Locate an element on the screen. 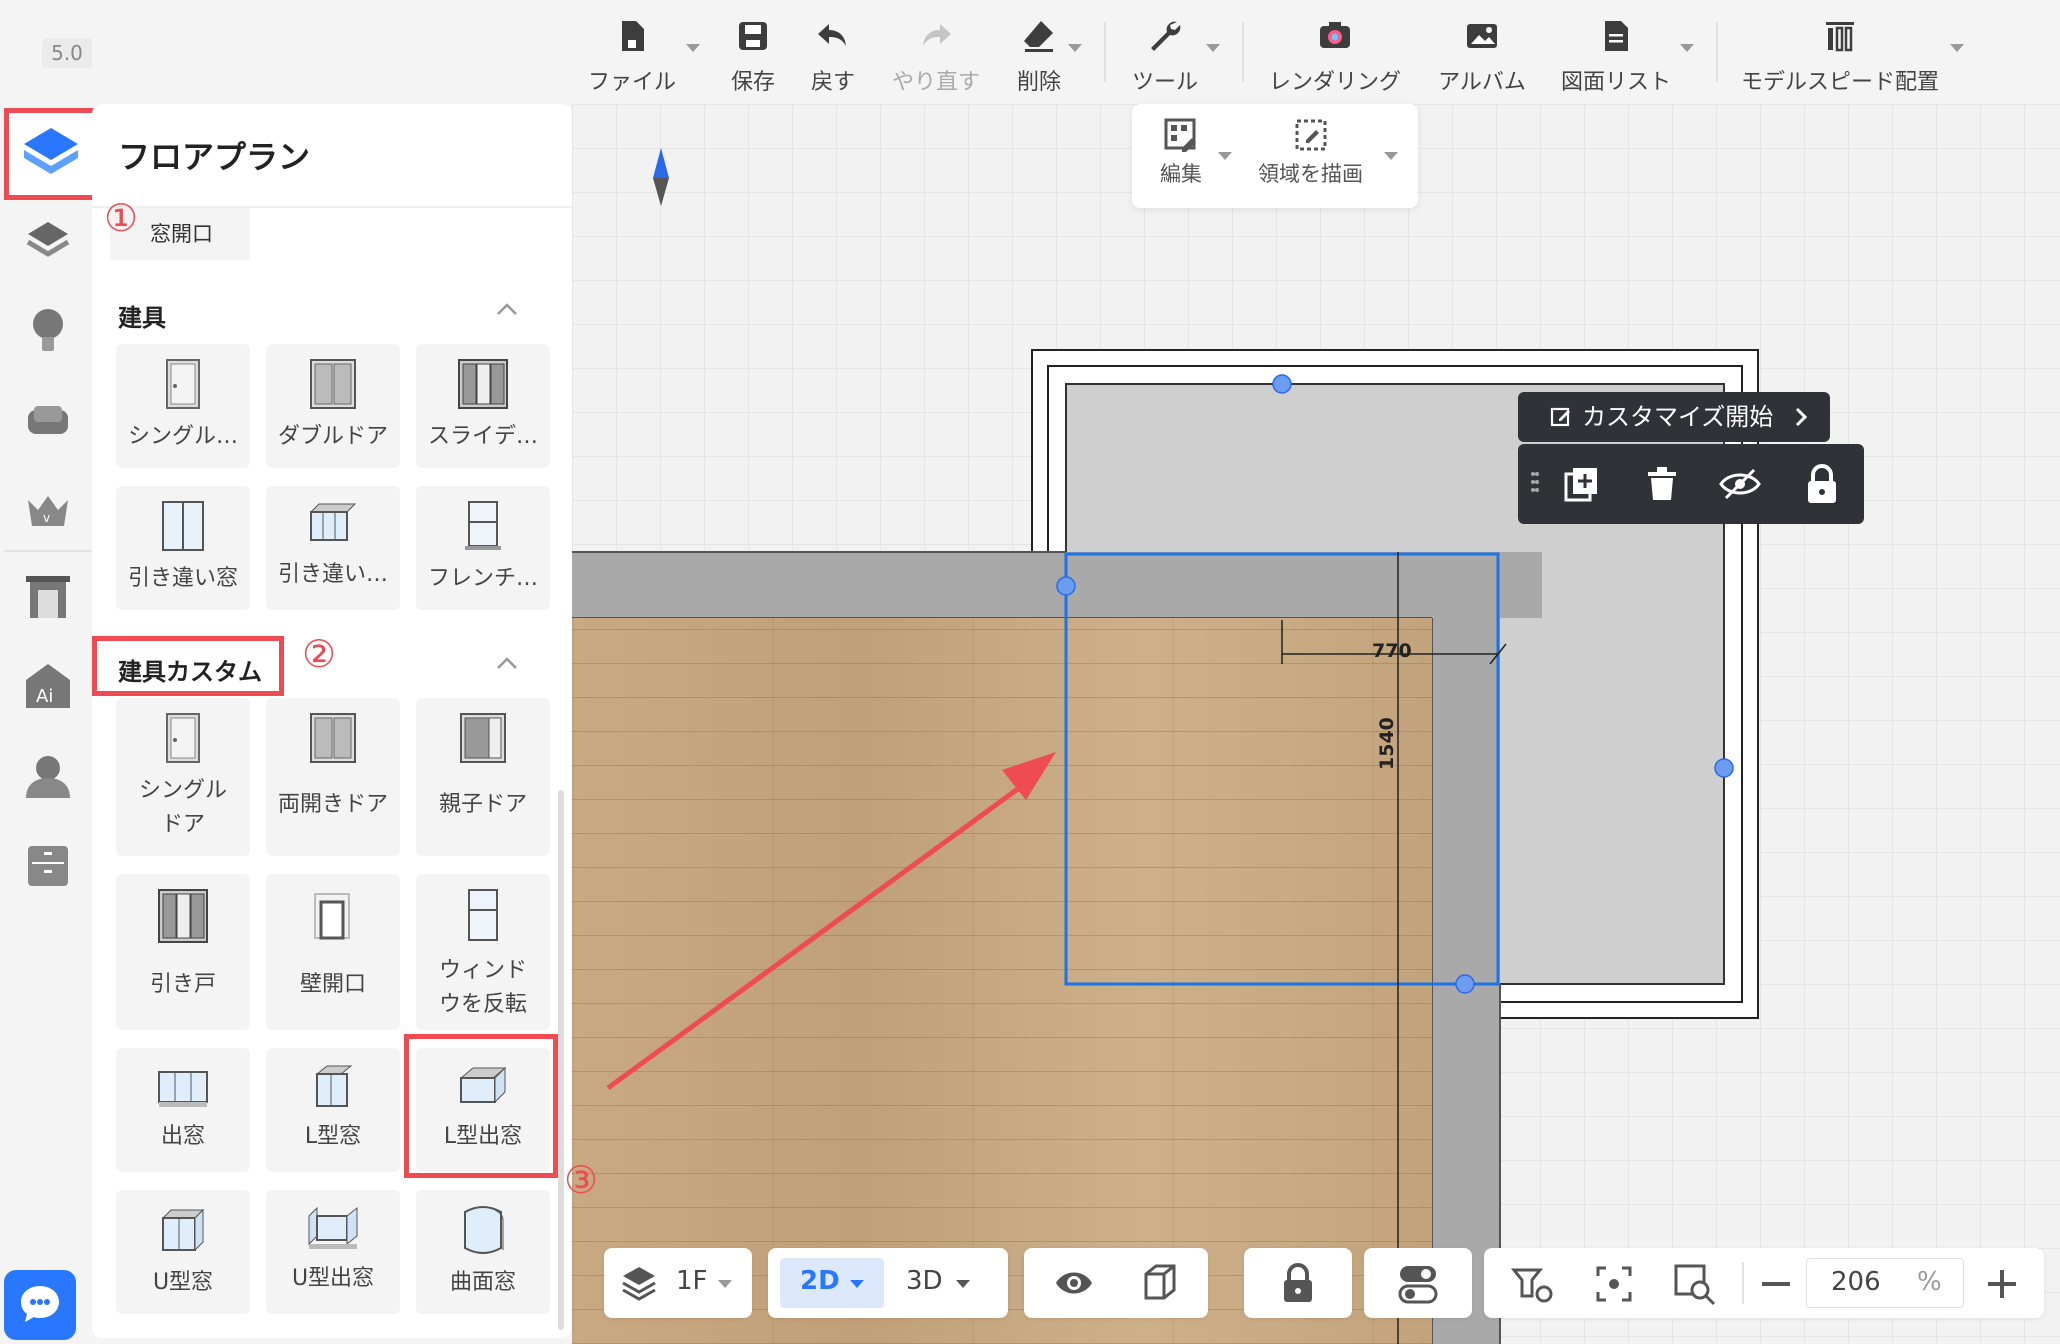 The width and height of the screenshot is (2060, 1344). lightbulb-icon is located at coordinates (48, 330).